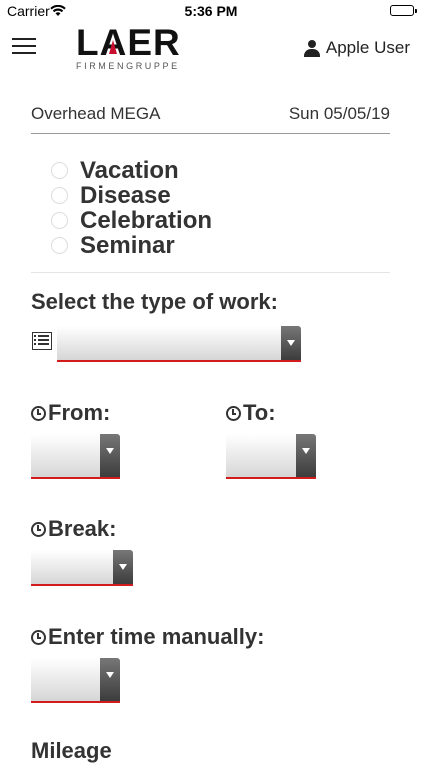 The image size is (422, 764). Describe the element at coordinates (259, 412) in the screenshot. I see `to-label-text: To:` at that location.